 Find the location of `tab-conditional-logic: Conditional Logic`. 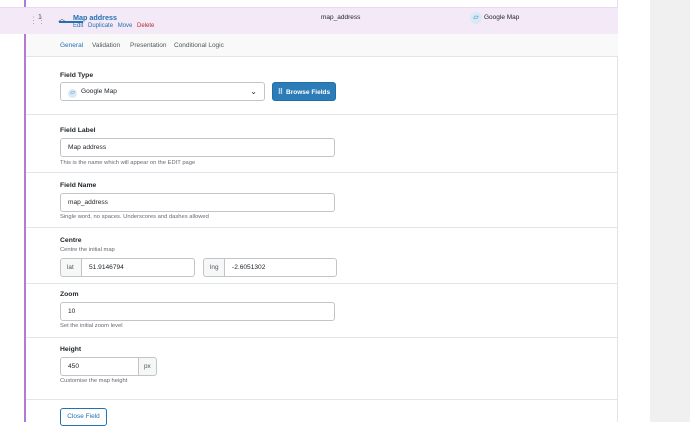

tab-conditional-logic: Conditional Logic is located at coordinates (199, 45).